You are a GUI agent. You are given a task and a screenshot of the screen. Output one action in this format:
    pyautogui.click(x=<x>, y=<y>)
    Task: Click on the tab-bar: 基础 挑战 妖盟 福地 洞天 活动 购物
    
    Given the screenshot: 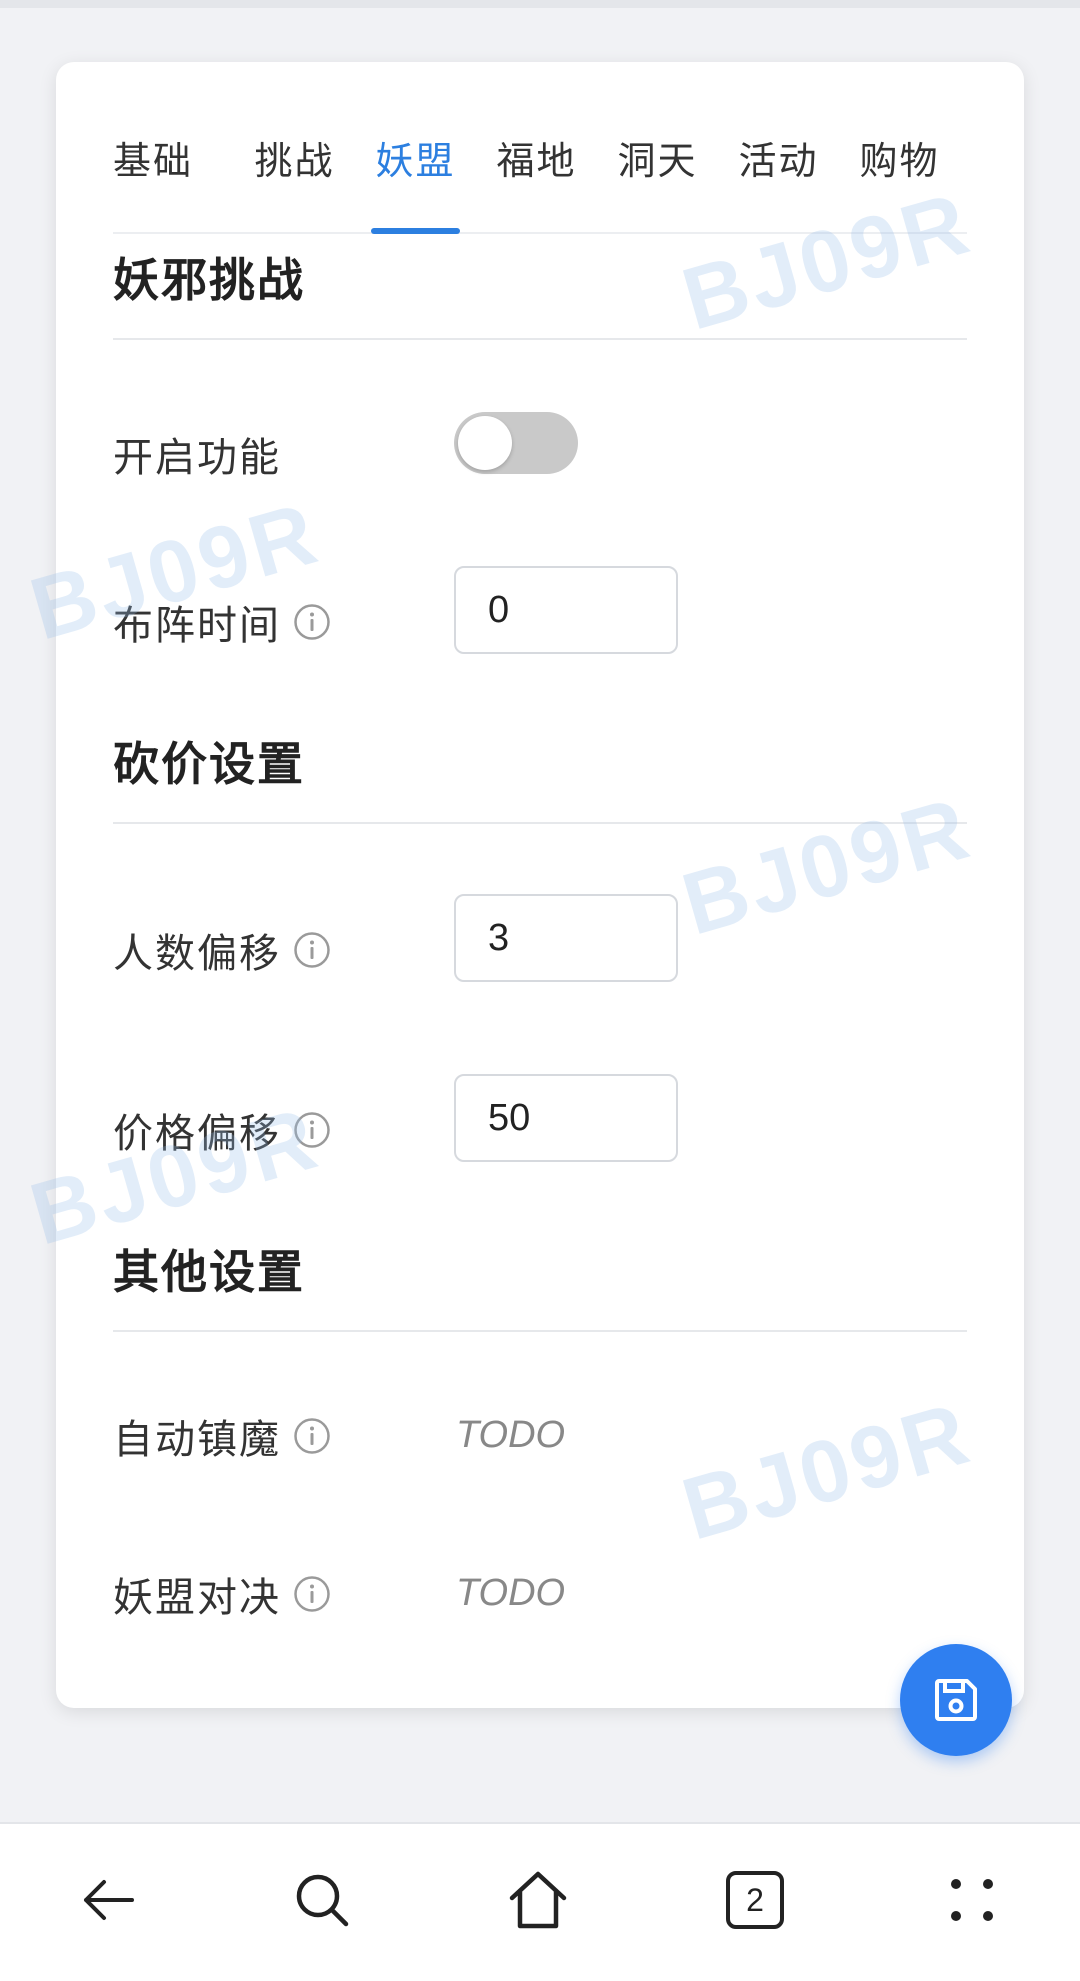 What is the action you would take?
    pyautogui.click(x=540, y=168)
    